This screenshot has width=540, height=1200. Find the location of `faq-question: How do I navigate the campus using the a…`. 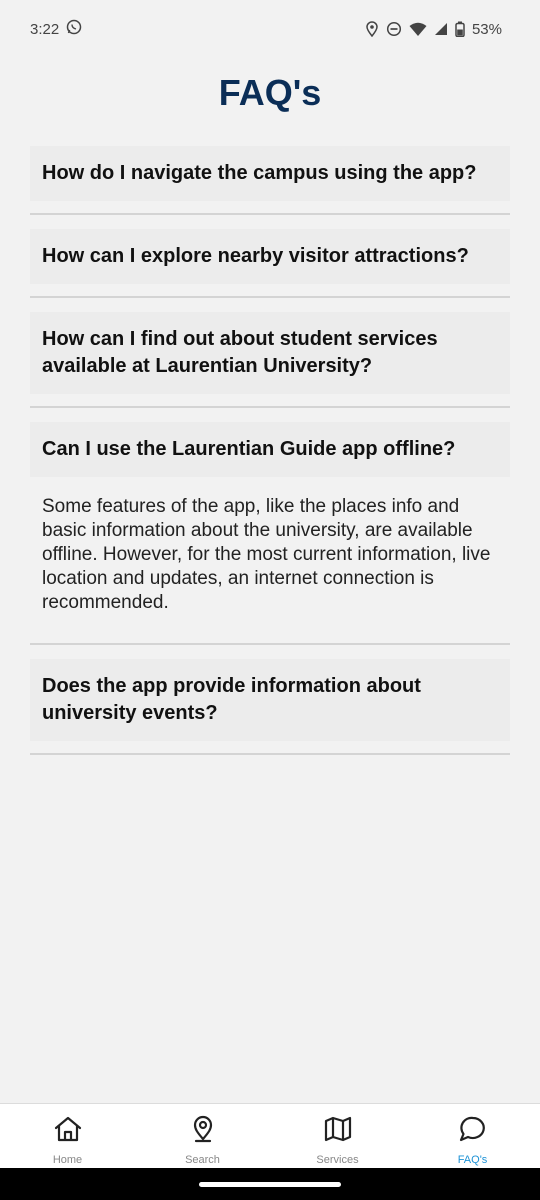

faq-question: How do I navigate the campus using the a… is located at coordinates (270, 173).